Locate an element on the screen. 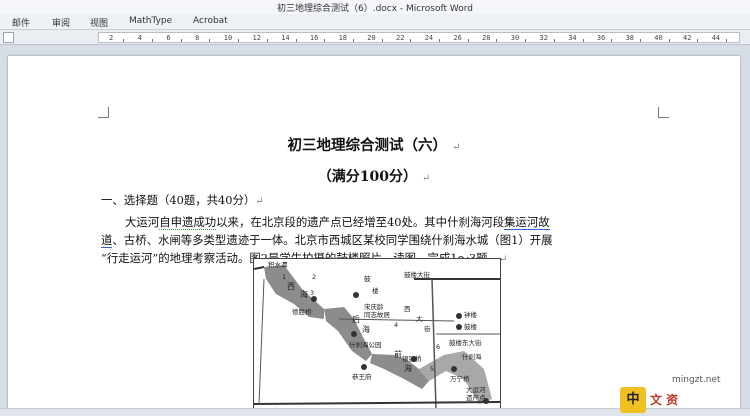 The height and width of the screenshot is (416, 750). site-watermark: 中 文 资 mingzt.net is located at coordinates (684, 394).